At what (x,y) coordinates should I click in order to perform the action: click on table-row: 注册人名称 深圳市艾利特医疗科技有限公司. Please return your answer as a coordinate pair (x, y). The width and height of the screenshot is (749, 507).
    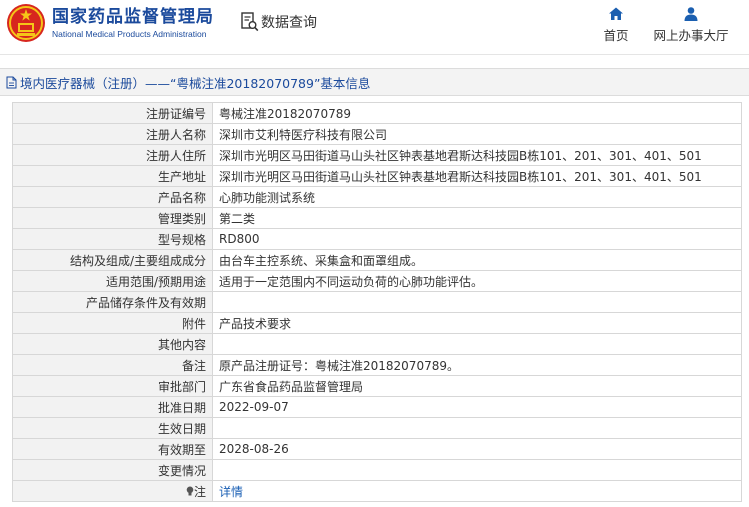
    Looking at the image, I should click on (377, 134).